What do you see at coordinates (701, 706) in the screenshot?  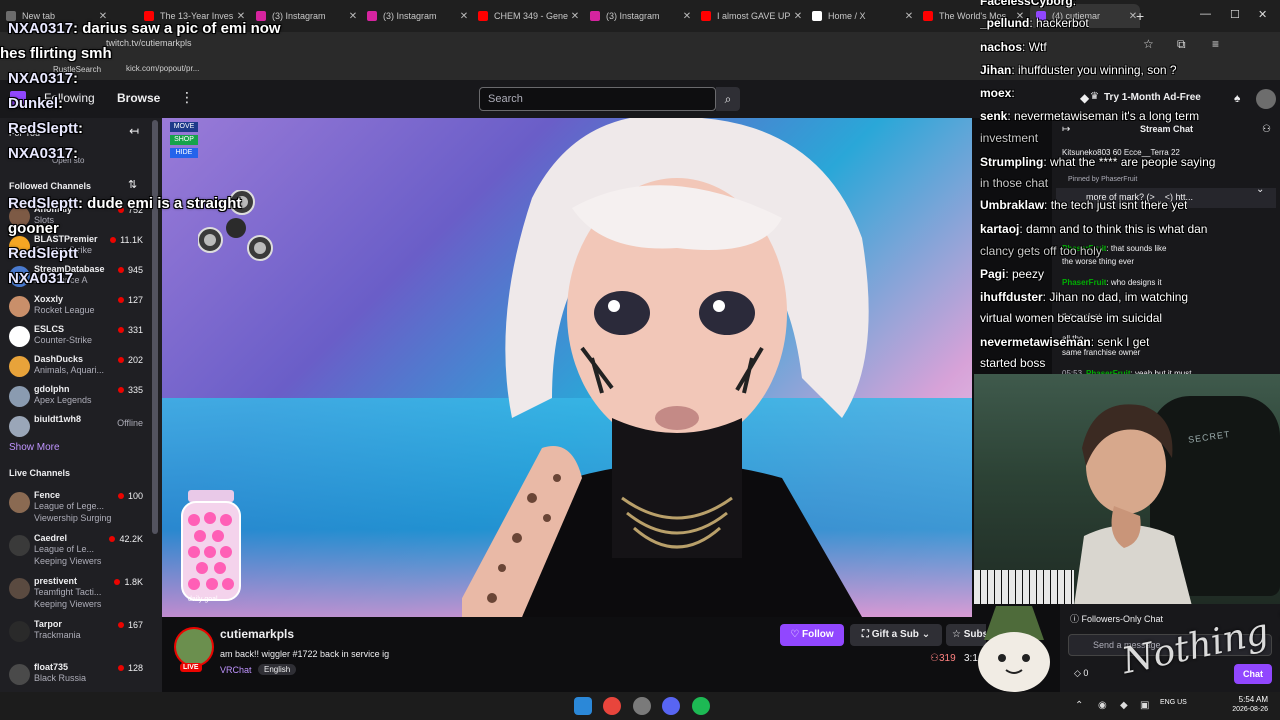 I see `spotify-icon` at bounding box center [701, 706].